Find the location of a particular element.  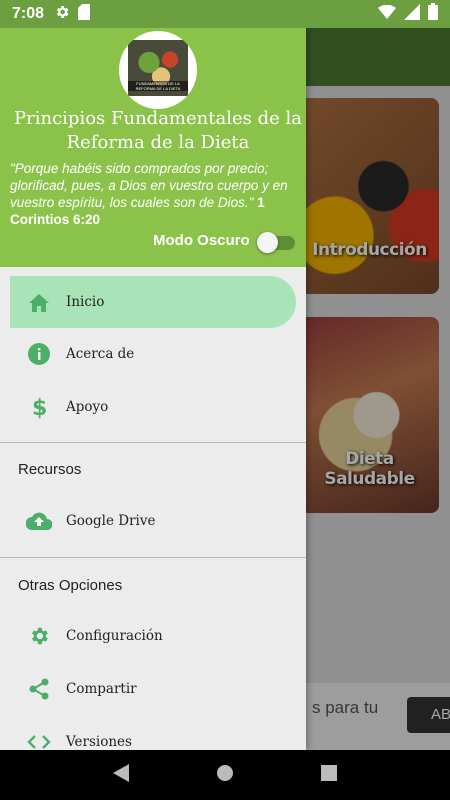

back-icon is located at coordinates (121, 775).